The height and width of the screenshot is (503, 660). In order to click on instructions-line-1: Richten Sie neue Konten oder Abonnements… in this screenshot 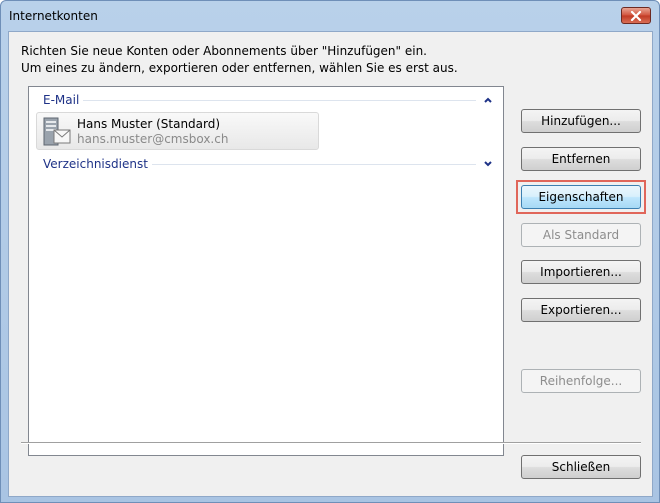, I will do `click(224, 51)`.